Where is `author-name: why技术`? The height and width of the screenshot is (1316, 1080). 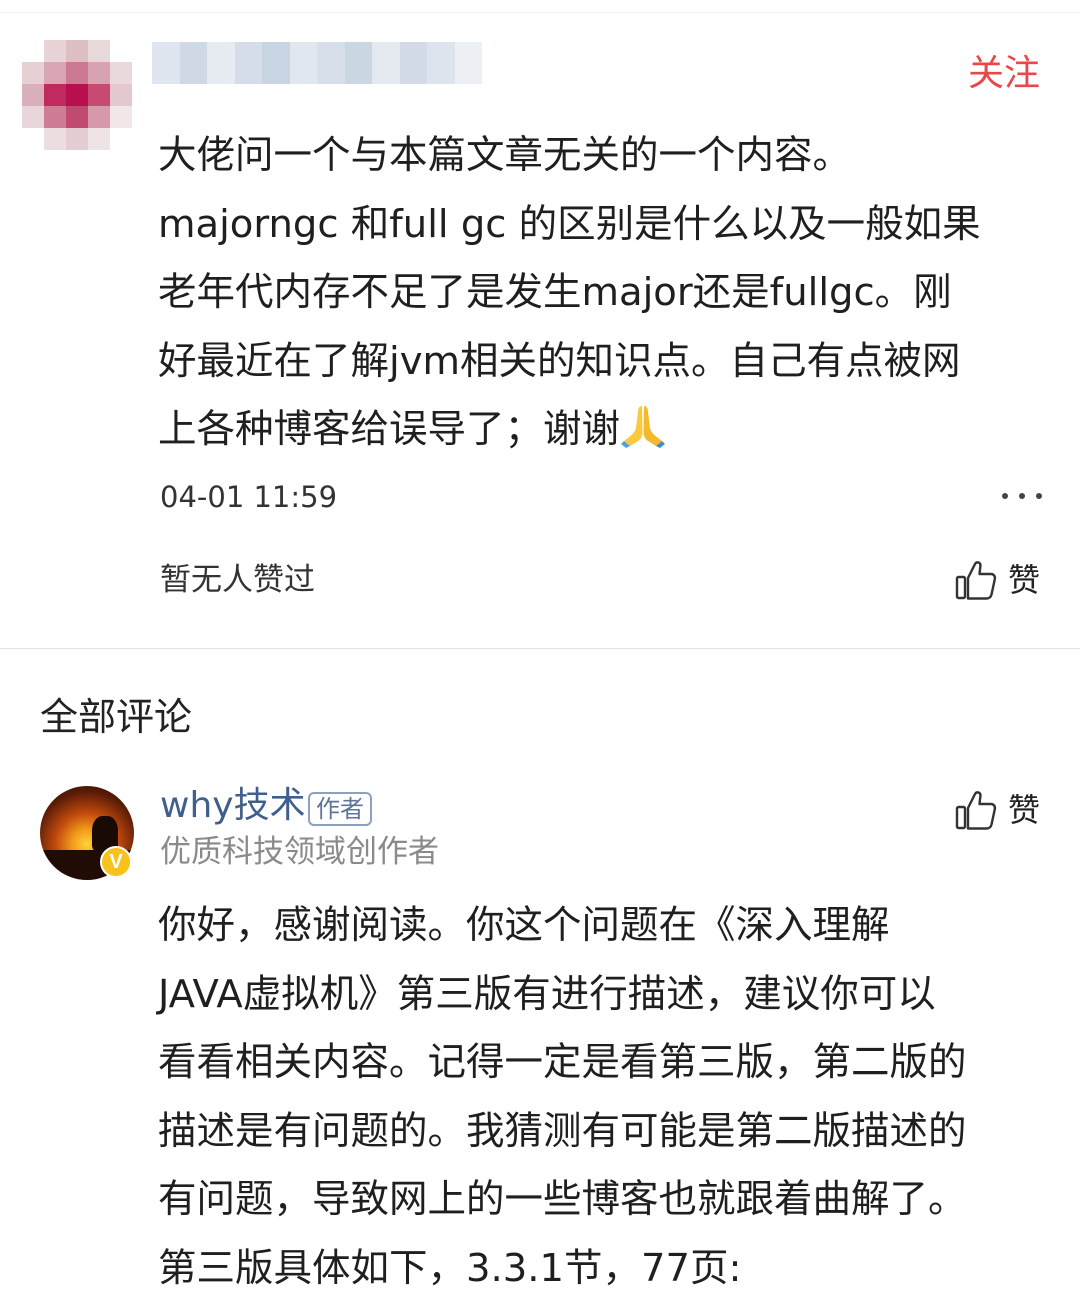
author-name: why技术 is located at coordinates (233, 806).